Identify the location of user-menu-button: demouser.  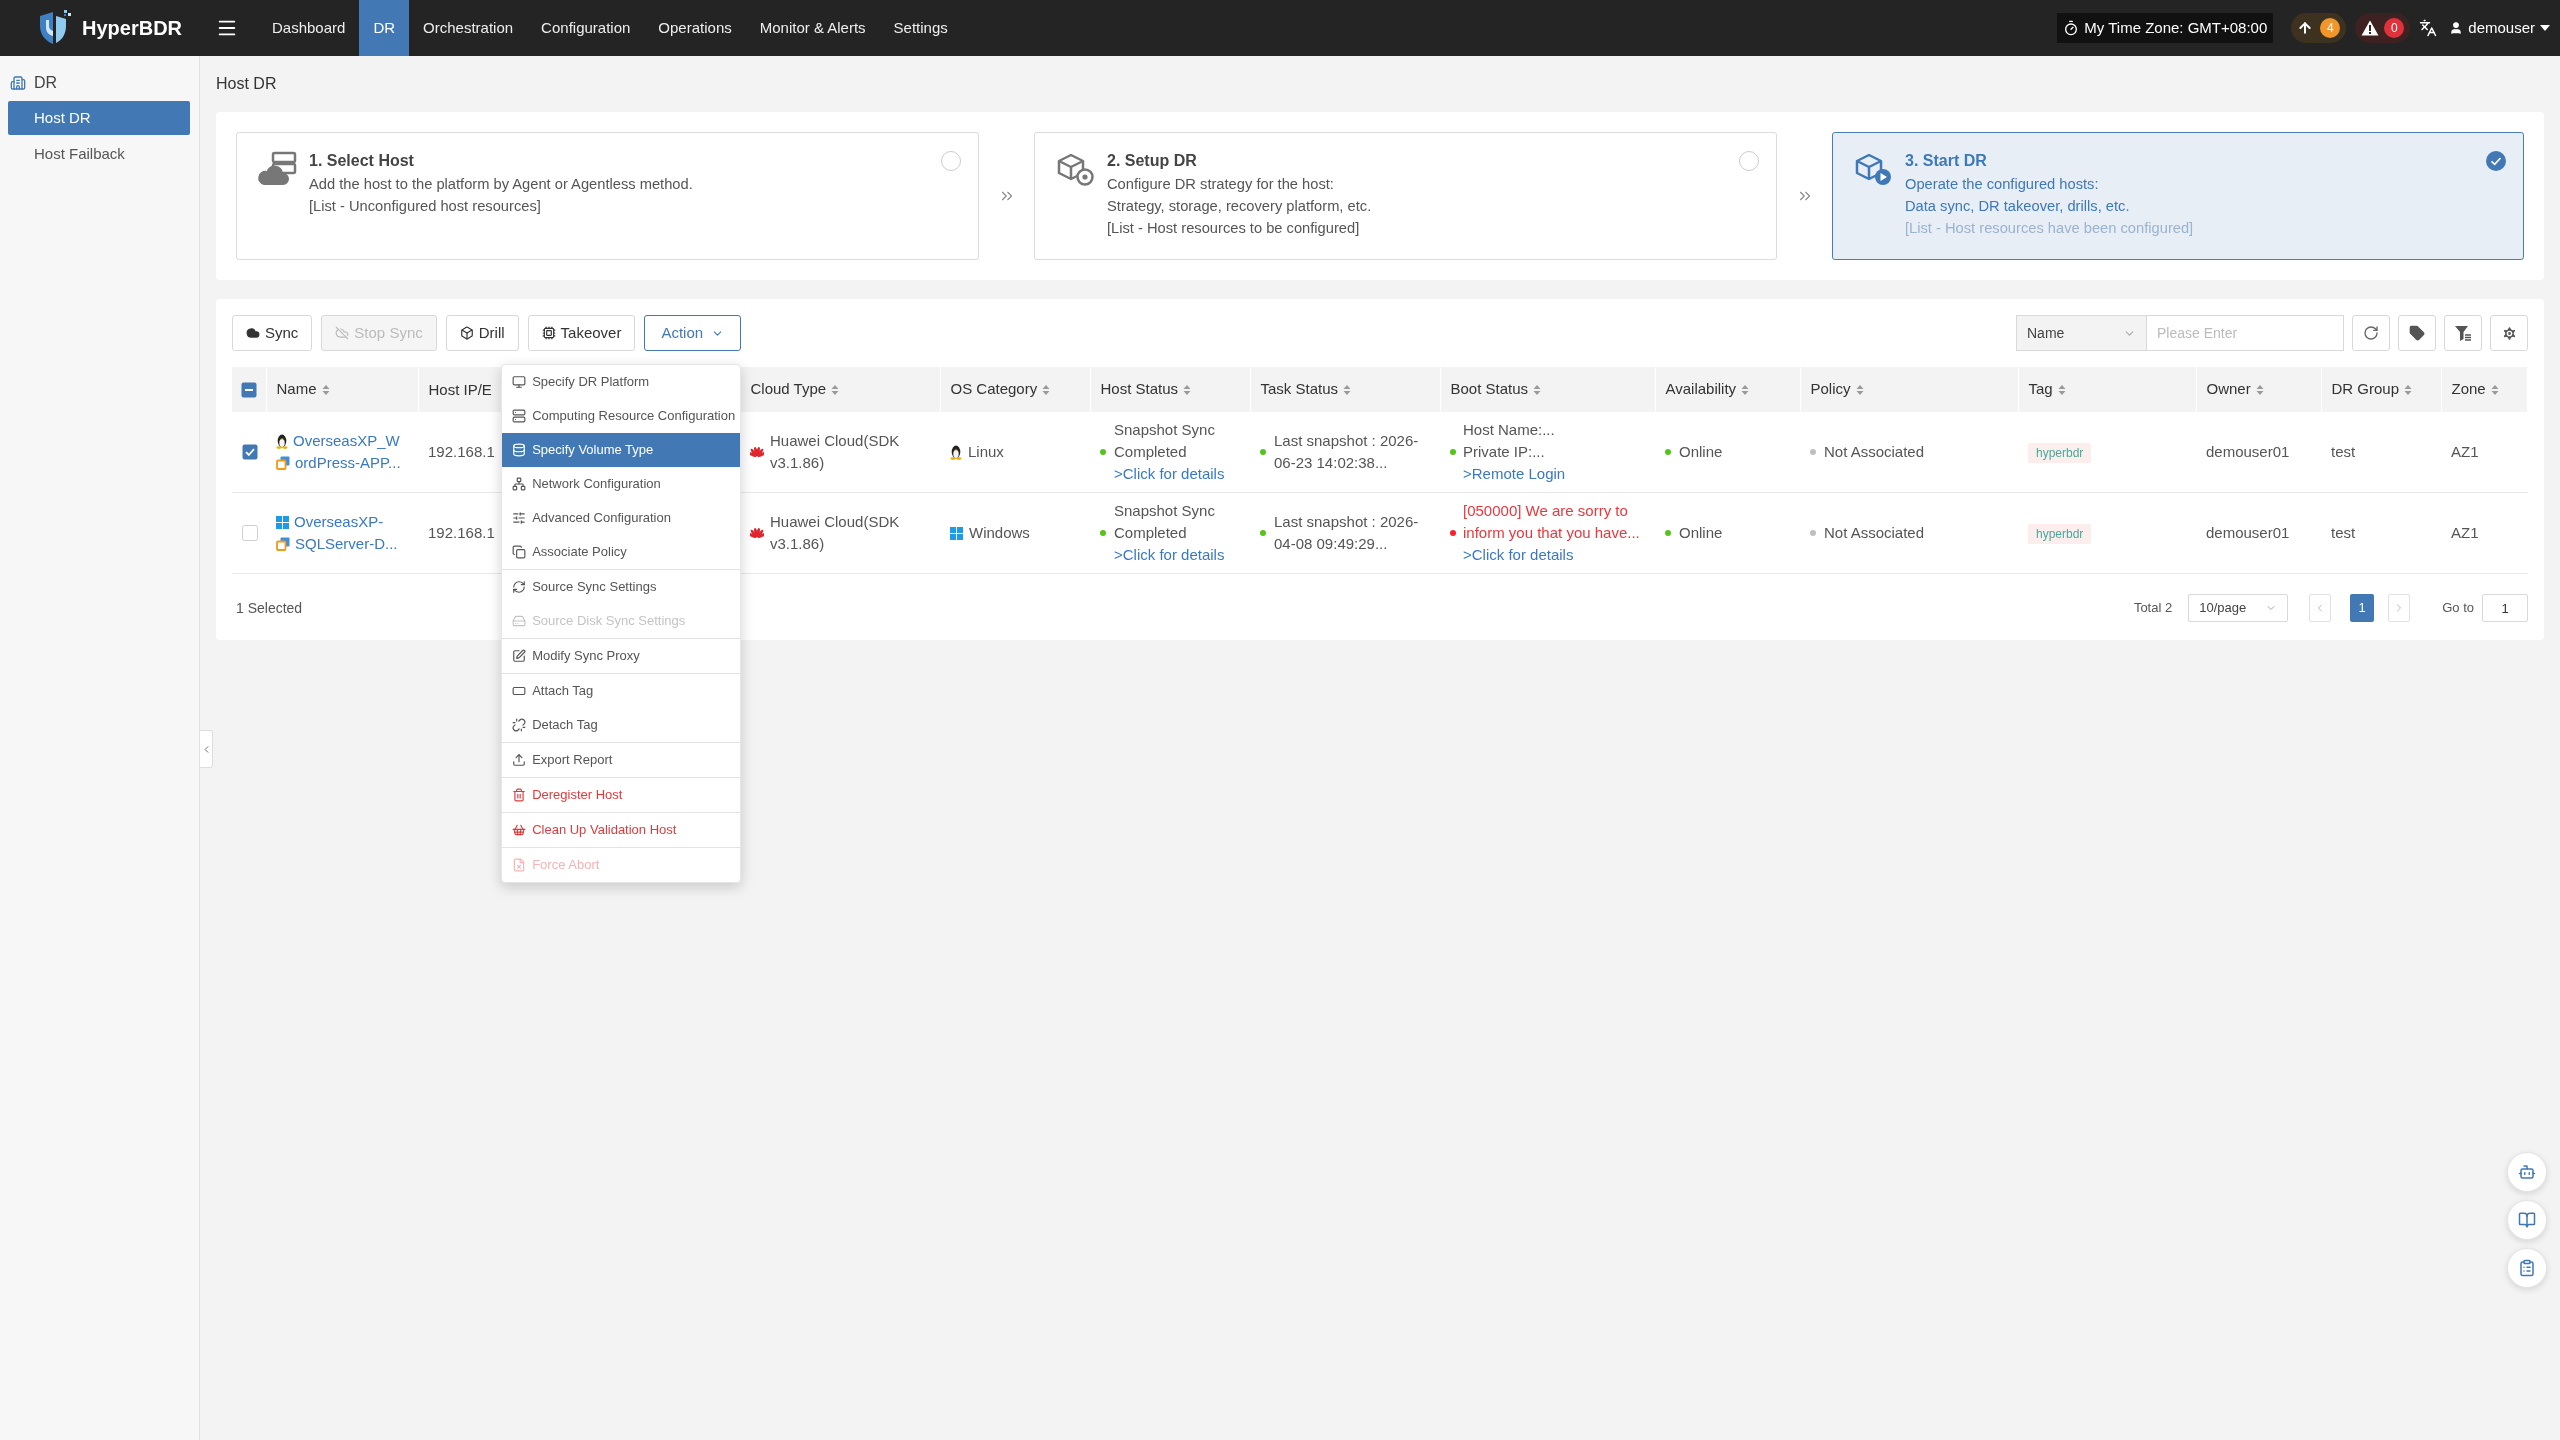
(2499, 28).